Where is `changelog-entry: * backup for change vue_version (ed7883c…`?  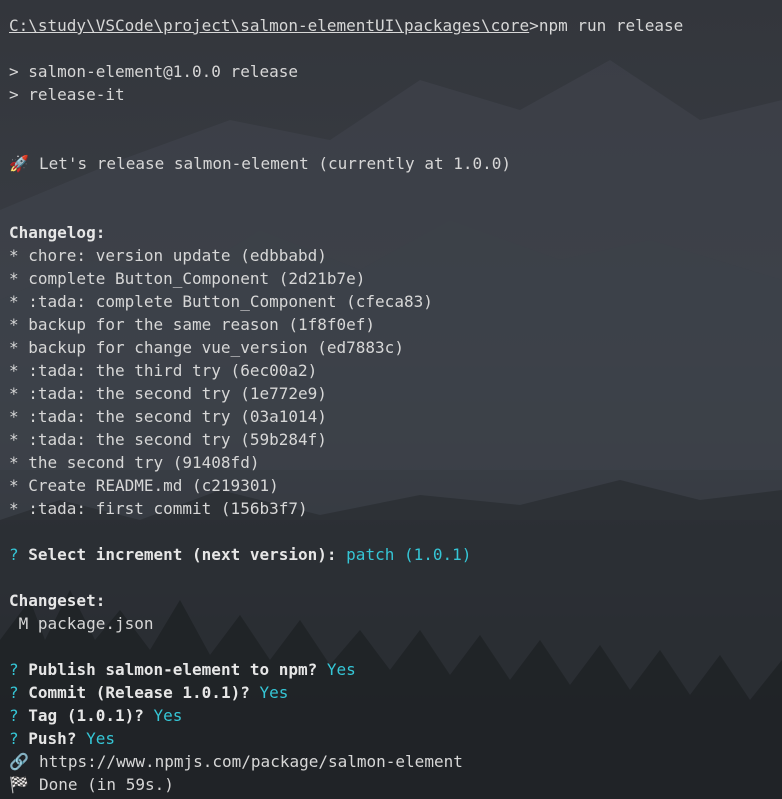
changelog-entry: * backup for change vue_version (ed7883c… is located at coordinates (206, 347).